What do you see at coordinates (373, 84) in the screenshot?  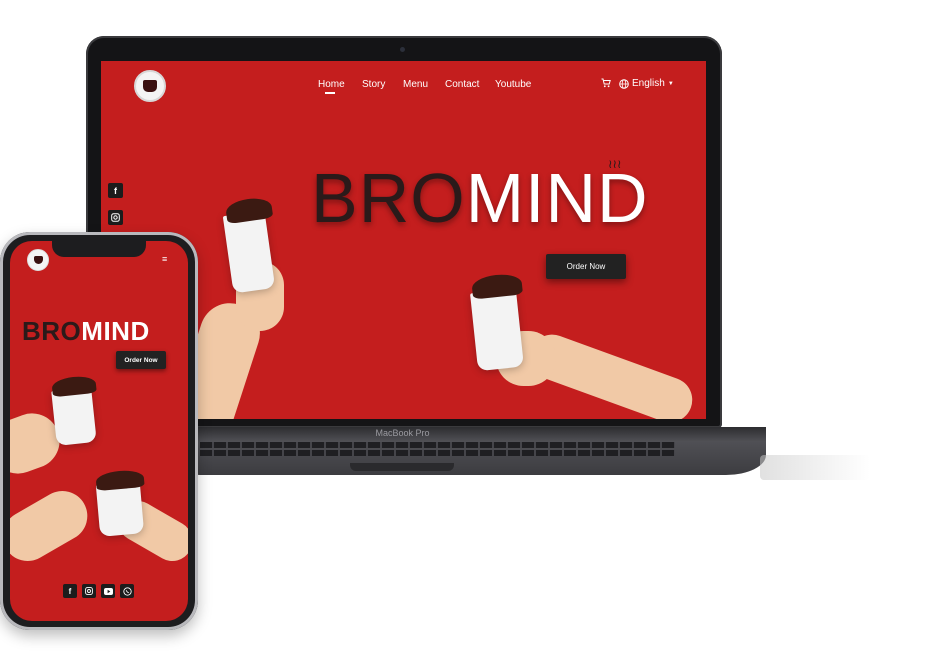 I see `nav-link-story: Story` at bounding box center [373, 84].